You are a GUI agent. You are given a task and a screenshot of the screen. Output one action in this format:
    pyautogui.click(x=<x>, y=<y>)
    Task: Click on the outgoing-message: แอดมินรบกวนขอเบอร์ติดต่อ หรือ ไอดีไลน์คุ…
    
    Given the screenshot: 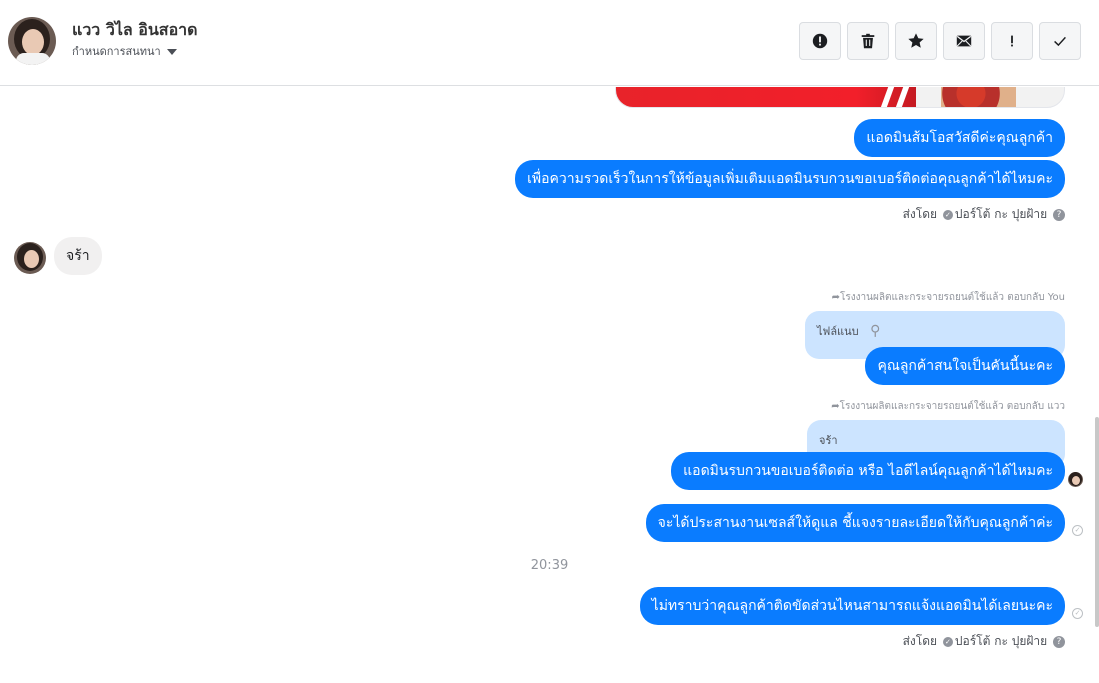 What is the action you would take?
    pyautogui.click(x=868, y=471)
    